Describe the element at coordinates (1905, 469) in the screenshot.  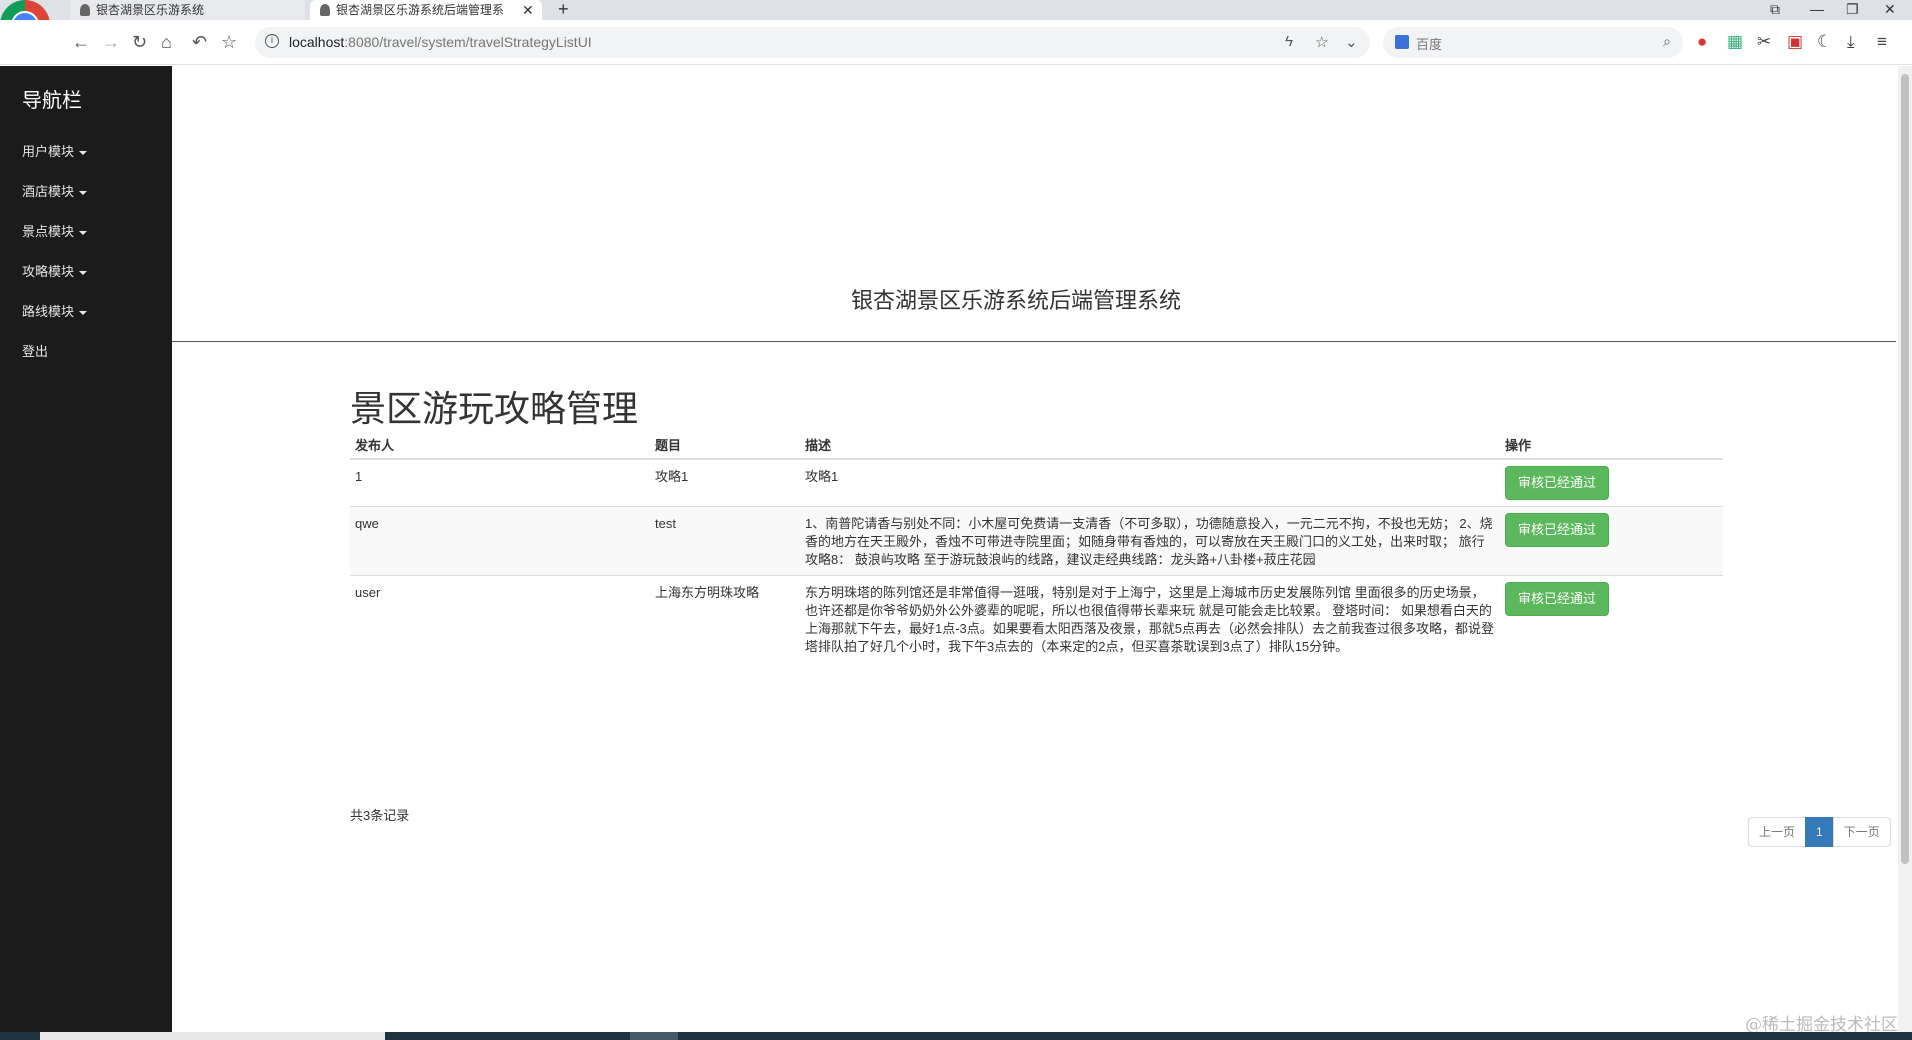
I see `scrollbar-thumb` at that location.